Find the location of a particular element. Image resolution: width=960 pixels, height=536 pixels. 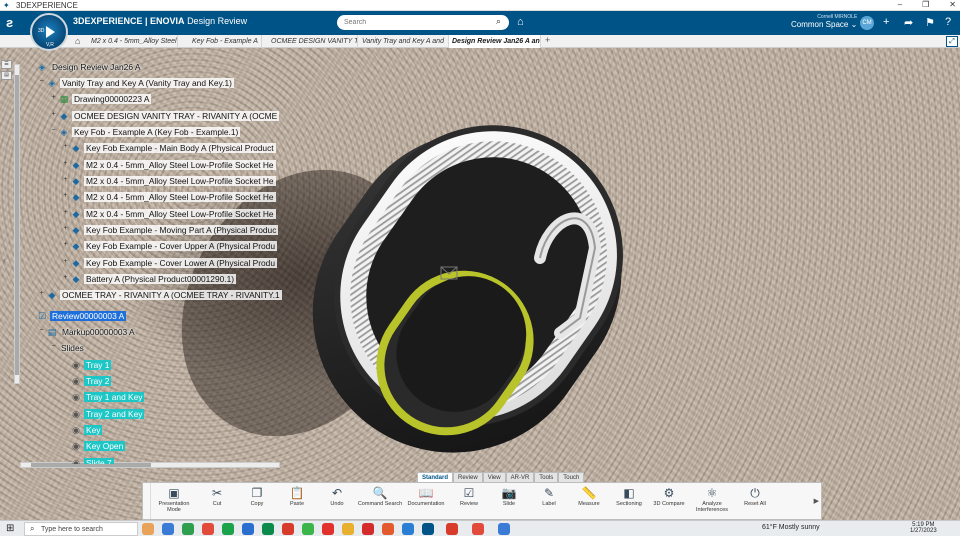

command-search-button: 🔍 Command Search is located at coordinates (380, 501).